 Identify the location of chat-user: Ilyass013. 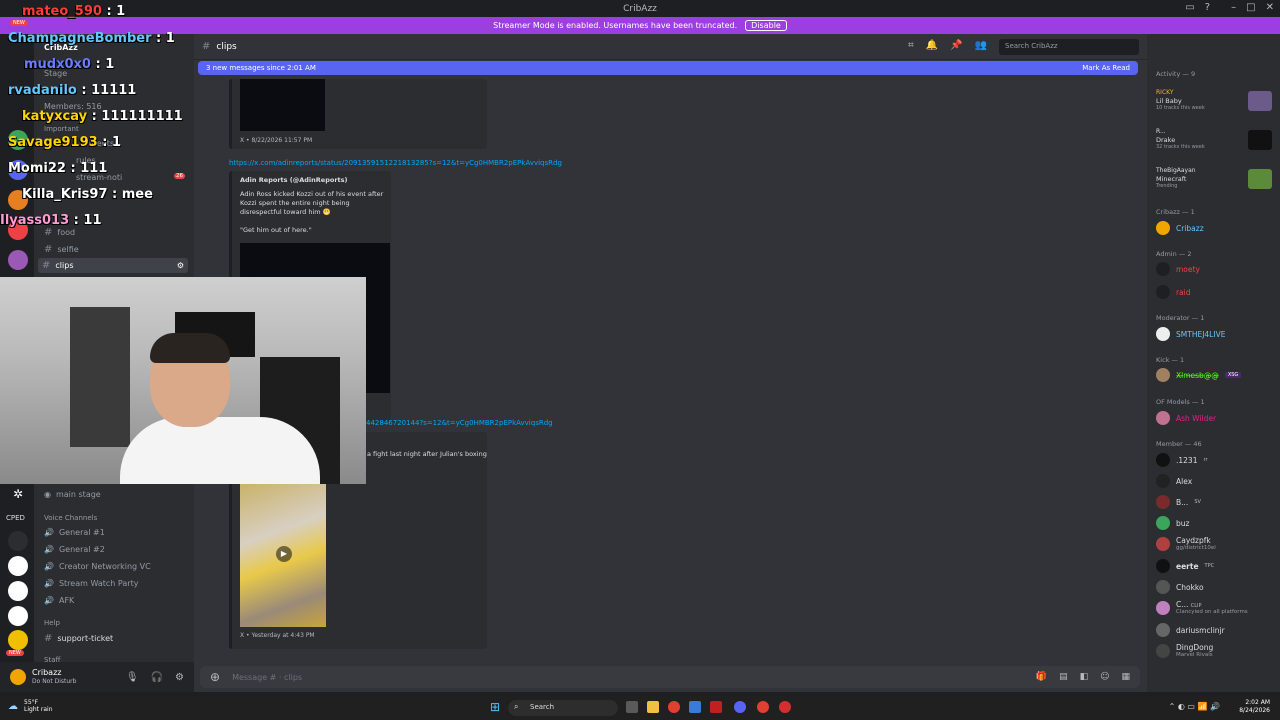
(35, 220).